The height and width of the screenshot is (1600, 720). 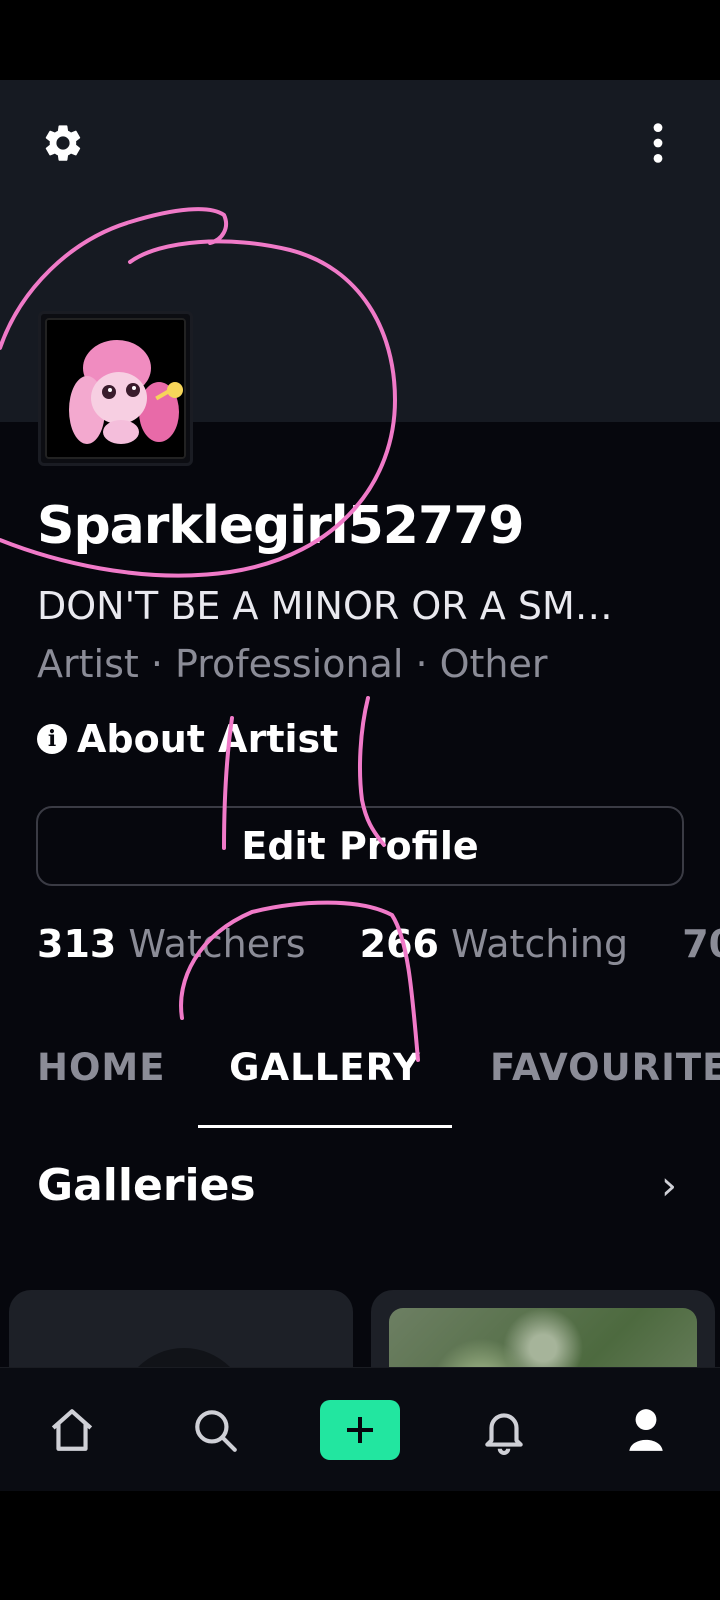 What do you see at coordinates (146, 1185) in the screenshot?
I see `section-title: Galleries` at bounding box center [146, 1185].